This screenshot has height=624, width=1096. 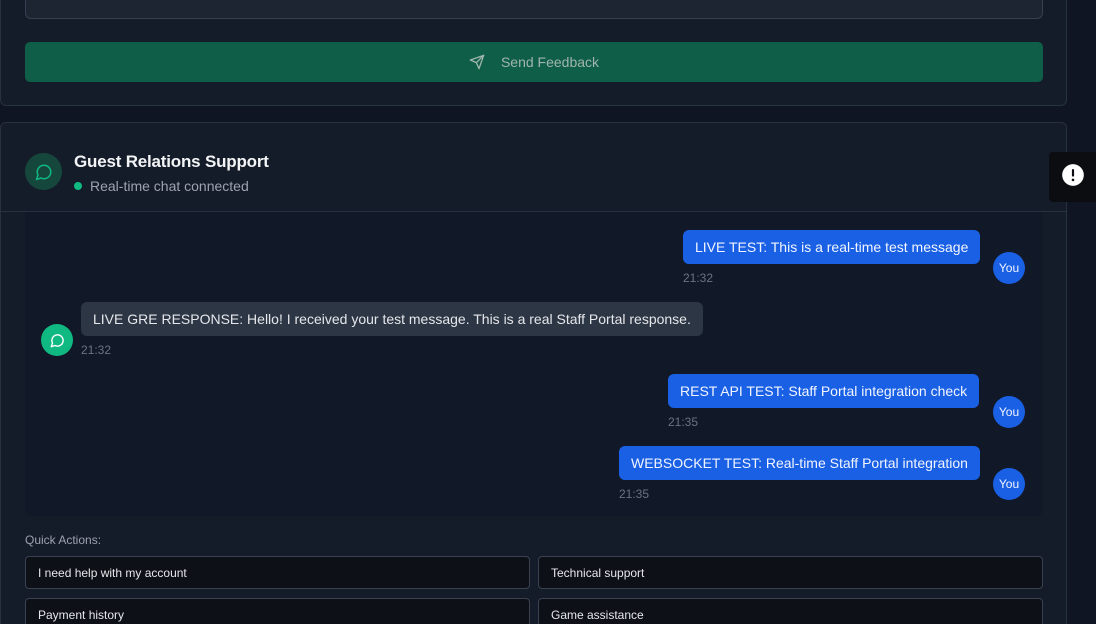 I want to click on chat-bubble-icon, so click(x=43, y=171).